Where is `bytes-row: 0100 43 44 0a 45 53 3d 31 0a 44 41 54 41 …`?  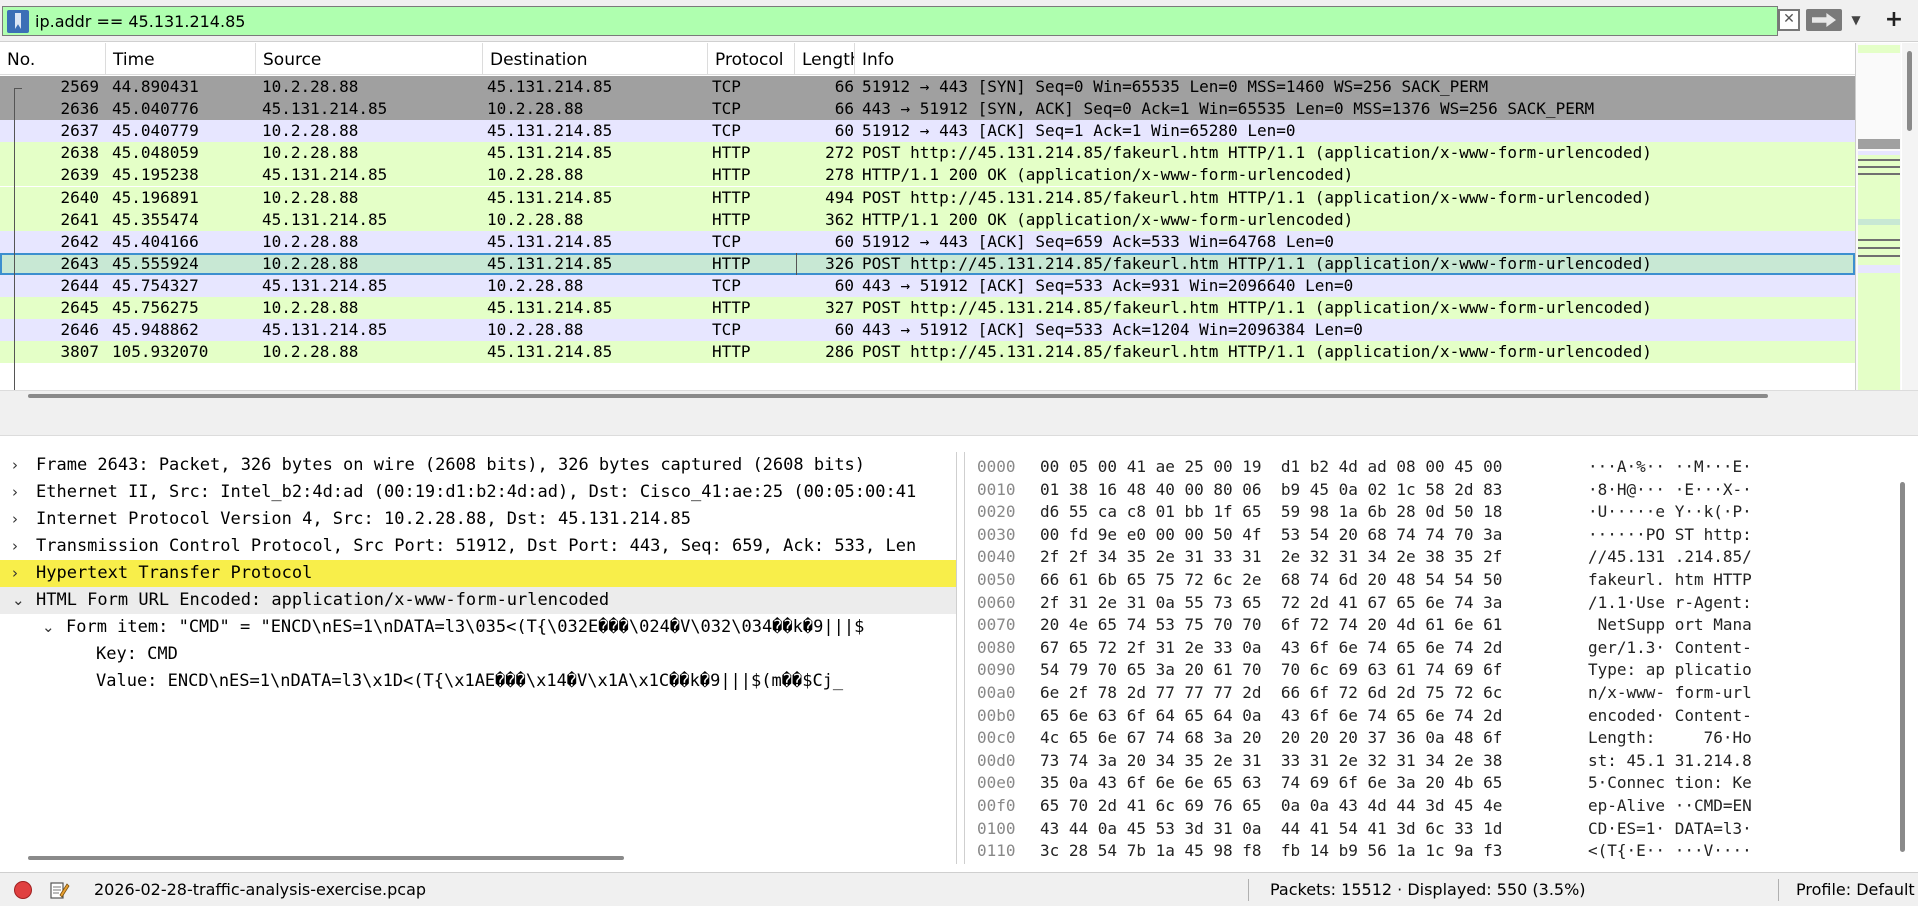 bytes-row: 0100 43 44 0a 45 53 3d 31 0a 44 41 54 41 … is located at coordinates (1441, 829).